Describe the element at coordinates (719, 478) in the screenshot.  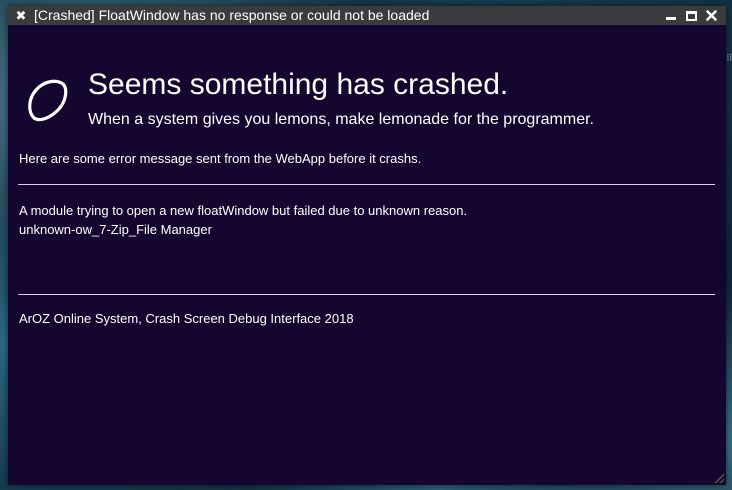
I see `window-resize-handle` at that location.